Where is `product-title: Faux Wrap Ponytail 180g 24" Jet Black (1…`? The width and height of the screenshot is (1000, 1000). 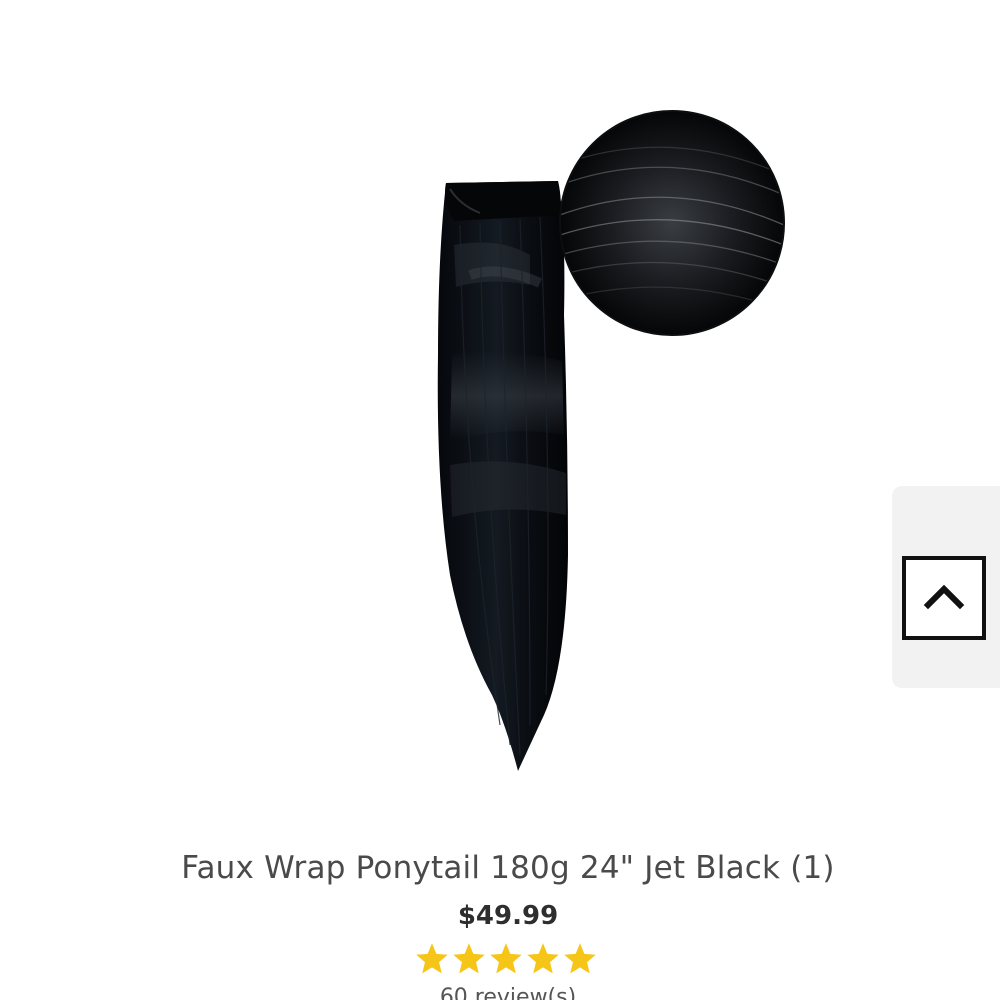 product-title: Faux Wrap Ponytail 180g 24" Jet Black (1… is located at coordinates (500, 868).